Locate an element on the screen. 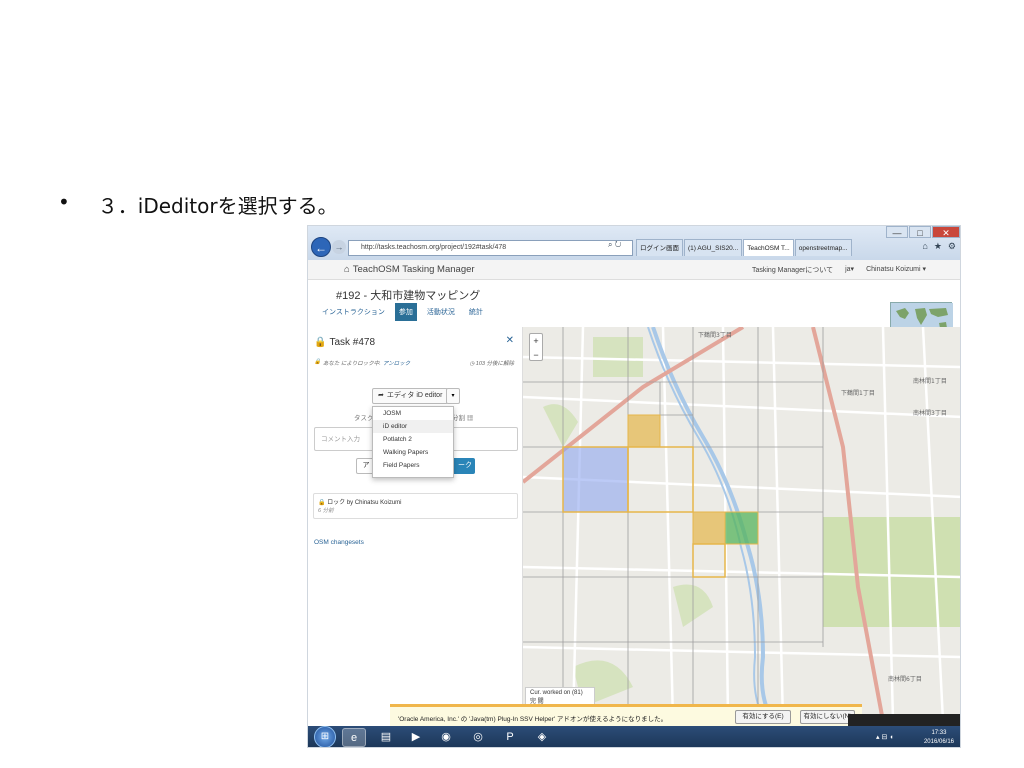 This screenshot has height=768, width=1024. editor-option-josm: JOSM is located at coordinates (413, 413).